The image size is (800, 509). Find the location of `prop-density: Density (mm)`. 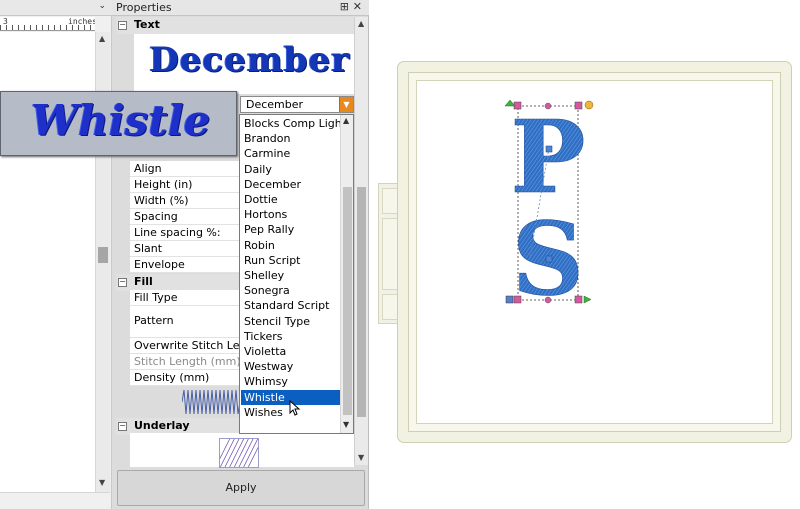

prop-density: Density (mm) is located at coordinates (185, 378).